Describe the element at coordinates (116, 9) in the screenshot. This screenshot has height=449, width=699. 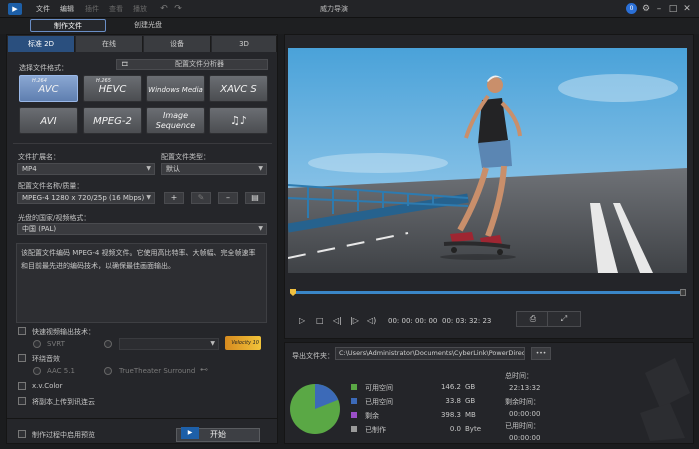
I see `menu-view: 查看` at that location.